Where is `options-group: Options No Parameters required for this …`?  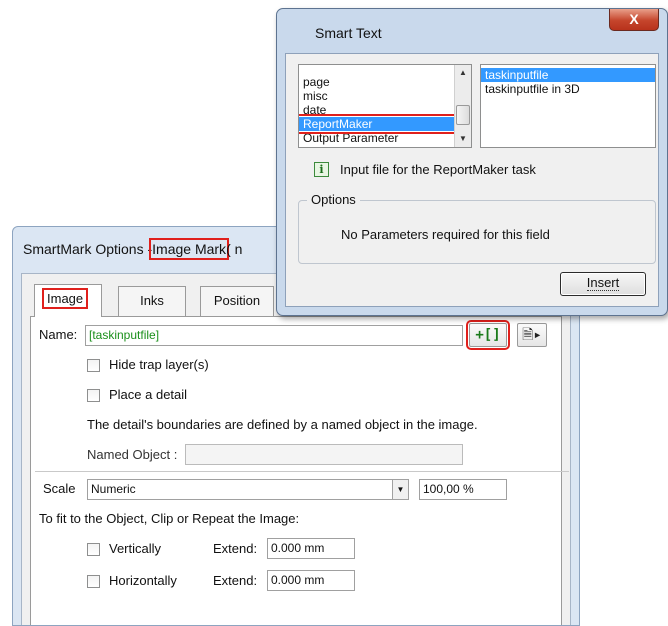 options-group: Options No Parameters required for this … is located at coordinates (477, 228).